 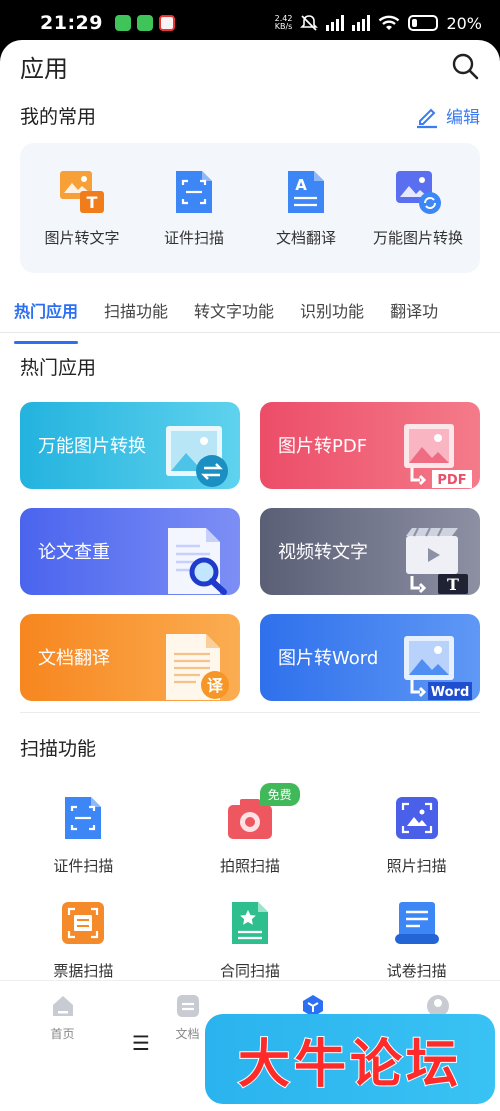 What do you see at coordinates (328, 658) in the screenshot?
I see `hot-card-label: 图片转Word` at bounding box center [328, 658].